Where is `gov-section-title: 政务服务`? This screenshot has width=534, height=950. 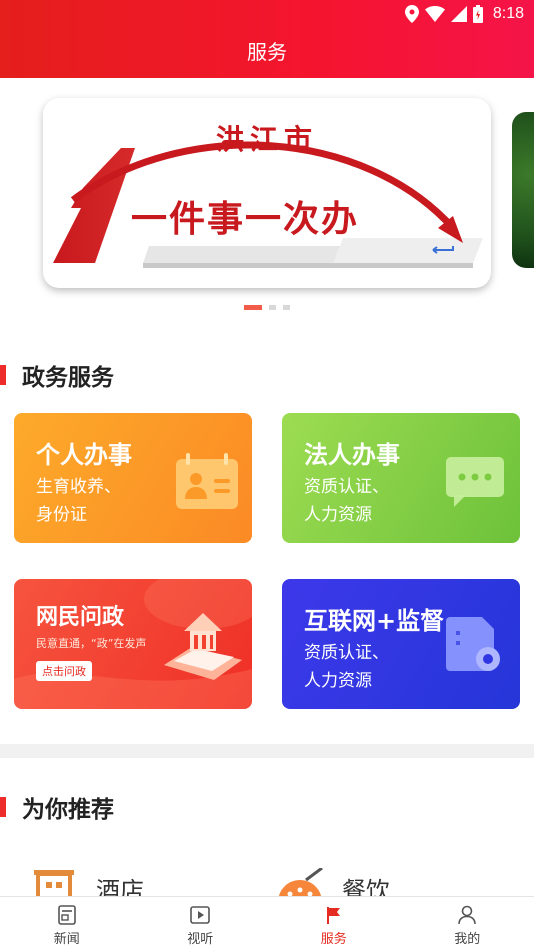 gov-section-title: 政务服务 is located at coordinates (68, 378).